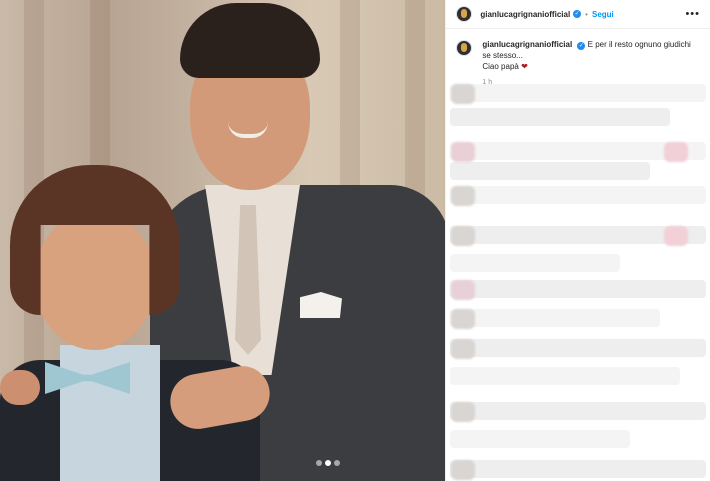 The image size is (710, 481). I want to click on more-options-icon: •••, so click(692, 14).